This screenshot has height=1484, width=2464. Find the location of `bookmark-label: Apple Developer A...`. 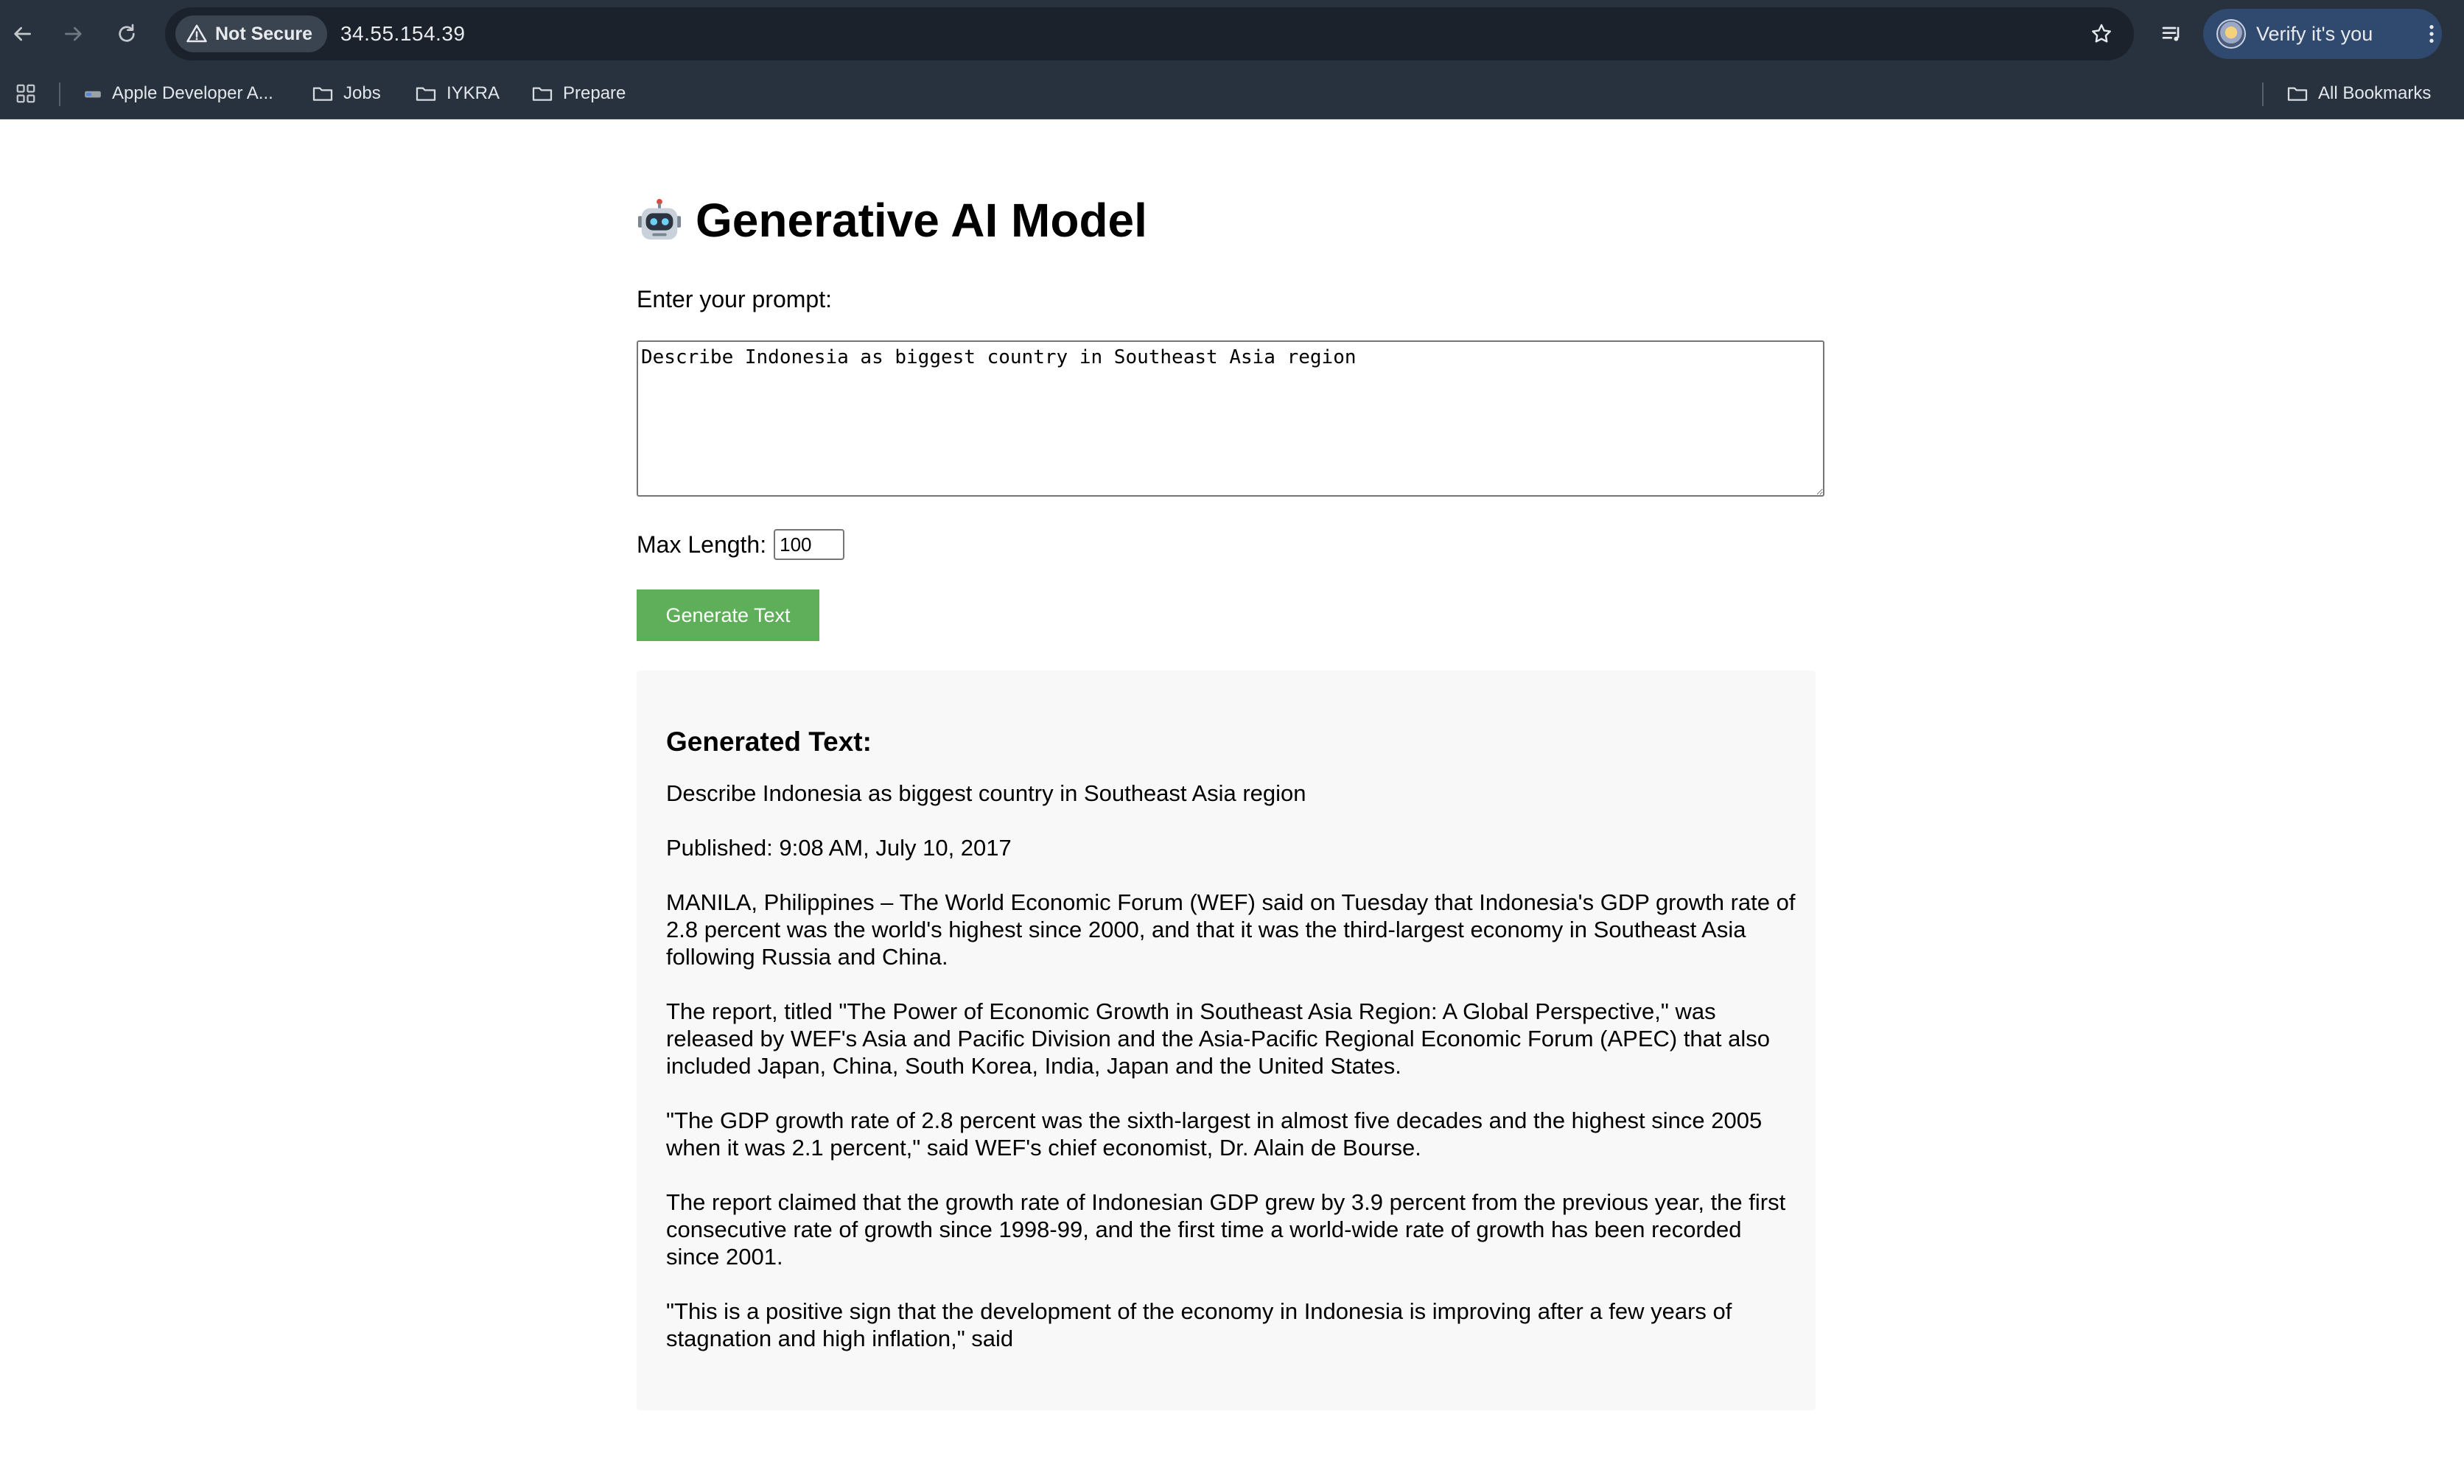

bookmark-label: Apple Developer A... is located at coordinates (192, 93).